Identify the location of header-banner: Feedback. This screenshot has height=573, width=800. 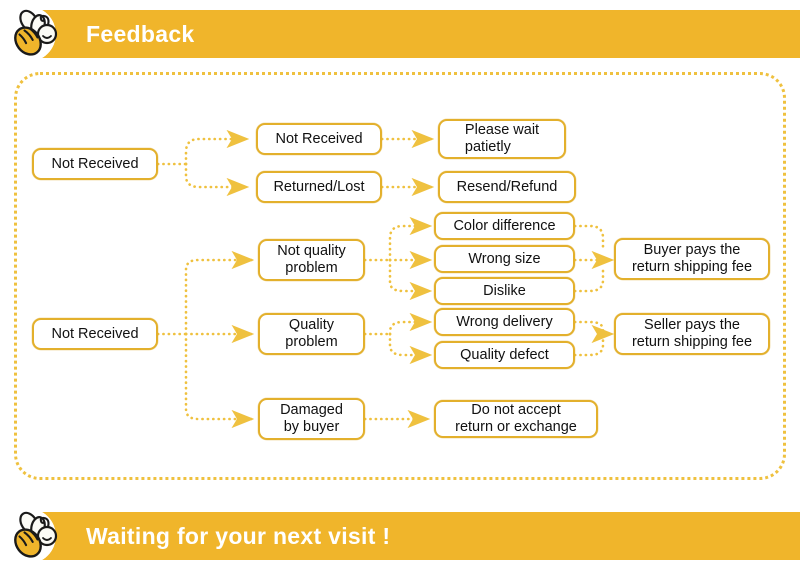
(400, 33).